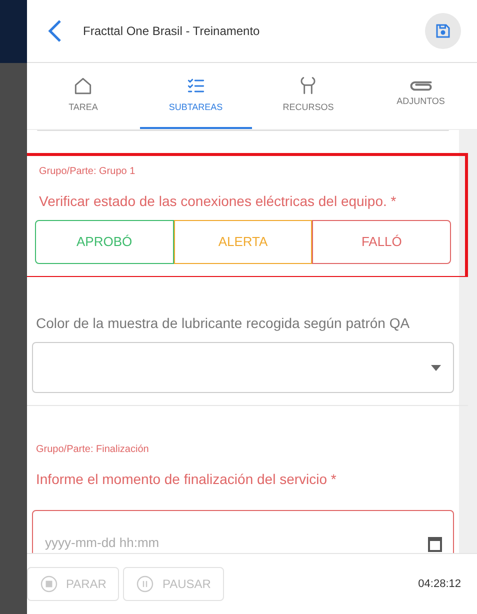 The width and height of the screenshot is (477, 614). What do you see at coordinates (92, 450) in the screenshot?
I see `group-label: Grupo/Parte: Finalización` at bounding box center [92, 450].